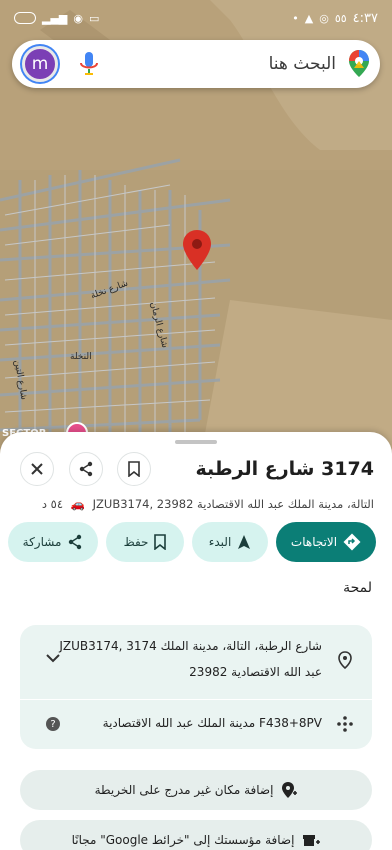  I want to click on add-business-icon, so click(312, 840).